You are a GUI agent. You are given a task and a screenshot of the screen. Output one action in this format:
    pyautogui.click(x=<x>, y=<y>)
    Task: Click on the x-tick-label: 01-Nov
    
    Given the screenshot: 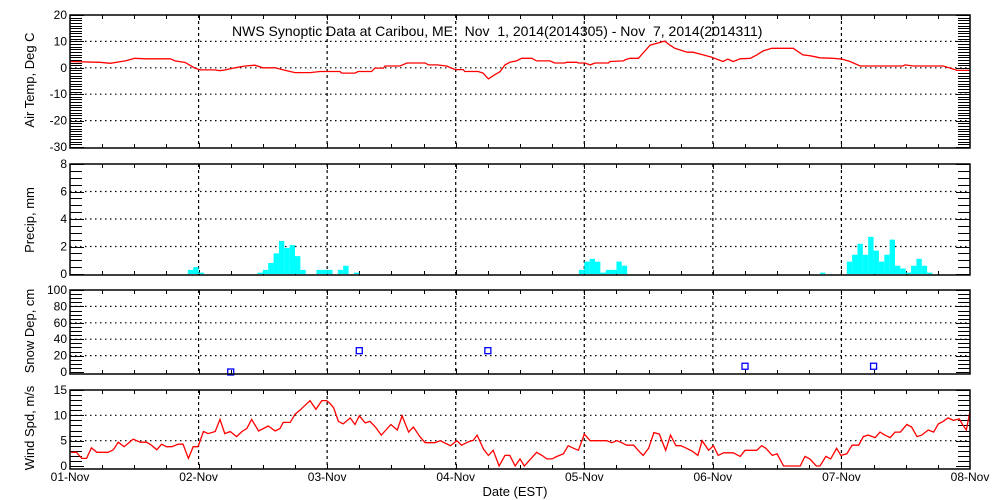 What is the action you would take?
    pyautogui.click(x=70, y=477)
    